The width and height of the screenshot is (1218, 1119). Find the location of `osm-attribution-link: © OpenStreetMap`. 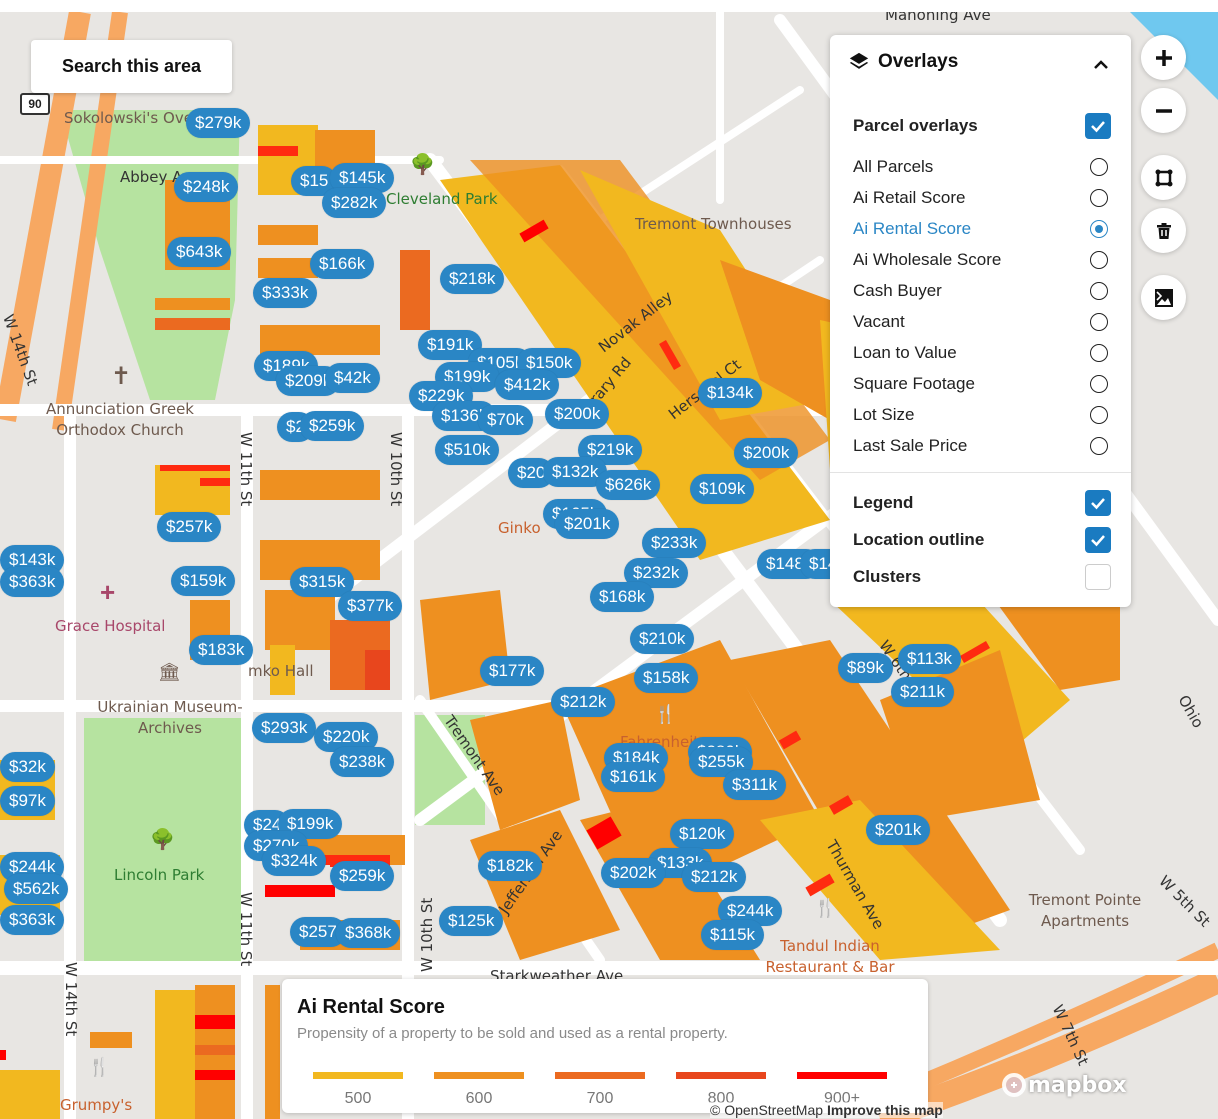

osm-attribution-link: © OpenStreetMap is located at coordinates (766, 1110).